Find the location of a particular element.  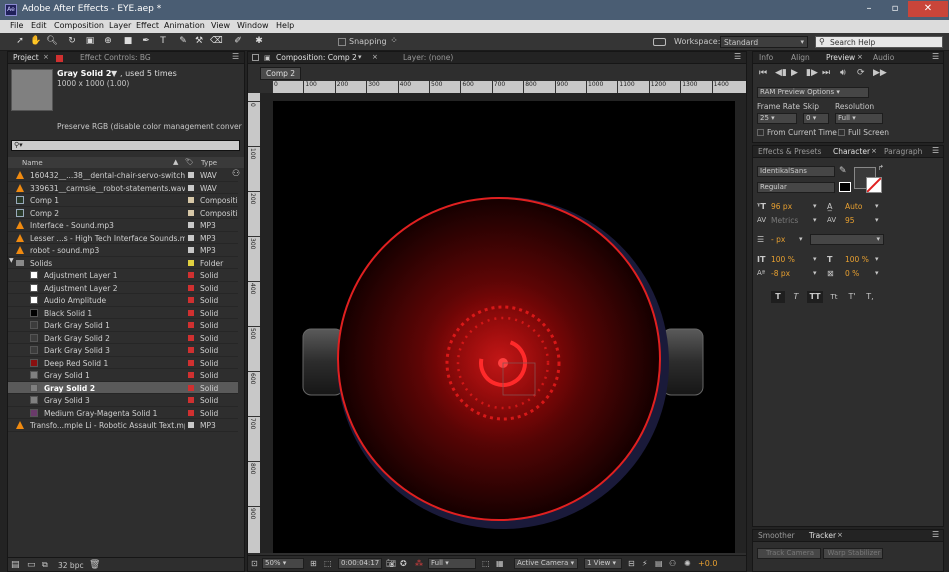

close-icon: ✕ is located at coordinates (928, 9).